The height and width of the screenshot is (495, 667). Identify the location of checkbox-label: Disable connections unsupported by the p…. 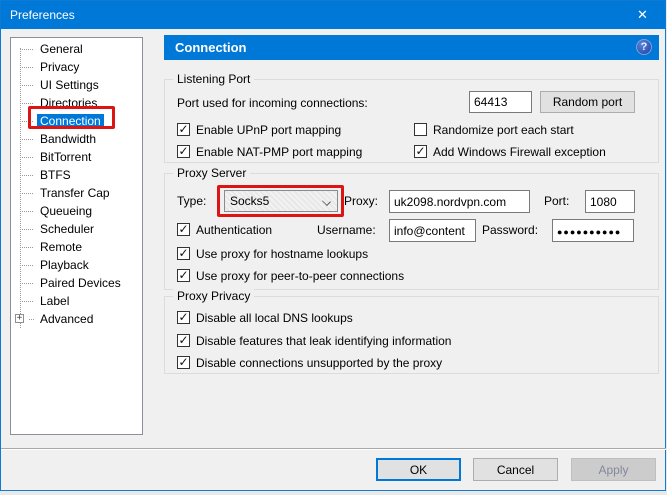
(319, 362).